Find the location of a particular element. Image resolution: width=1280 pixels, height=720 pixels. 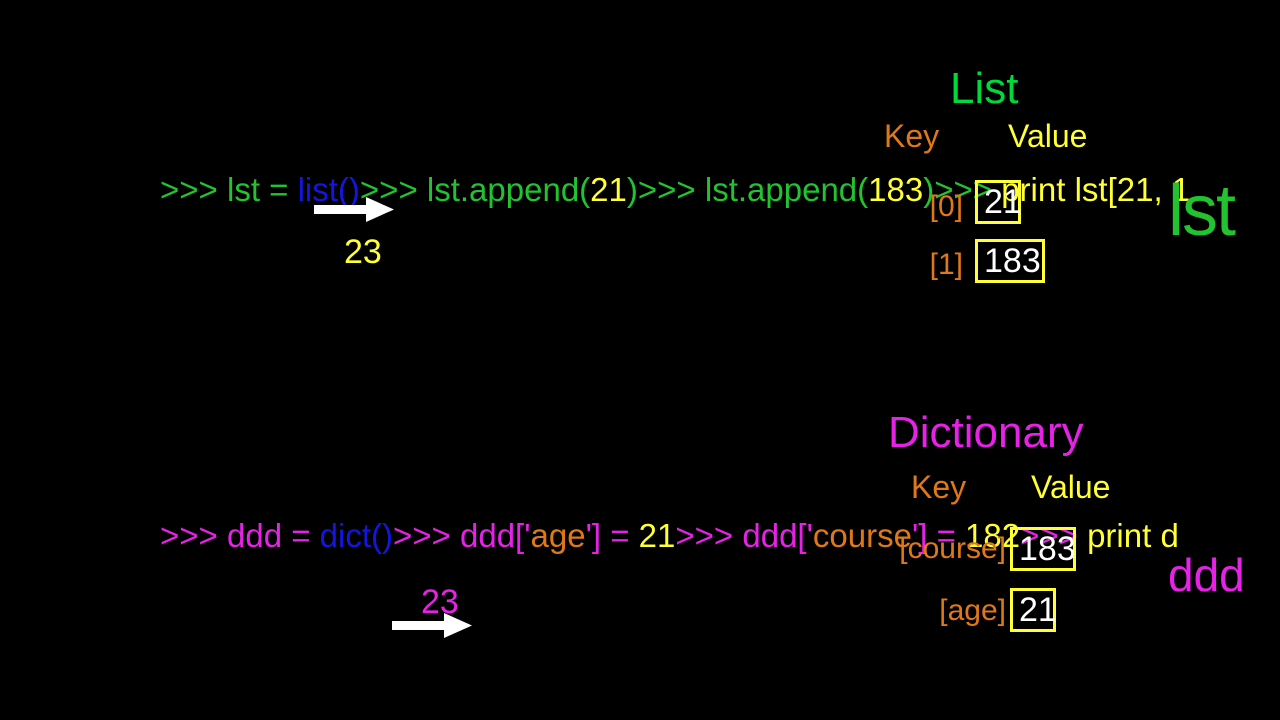

list-row-value: 21 is located at coordinates (998, 202).